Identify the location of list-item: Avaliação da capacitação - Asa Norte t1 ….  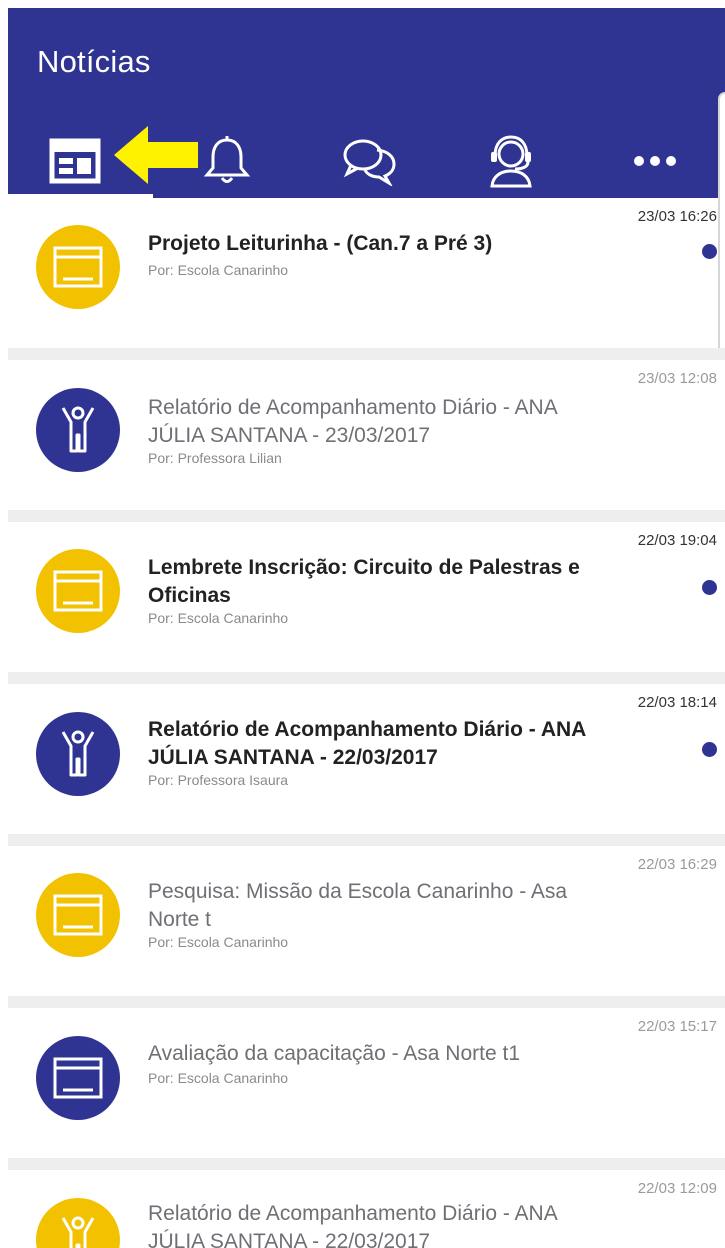
(366, 1083).